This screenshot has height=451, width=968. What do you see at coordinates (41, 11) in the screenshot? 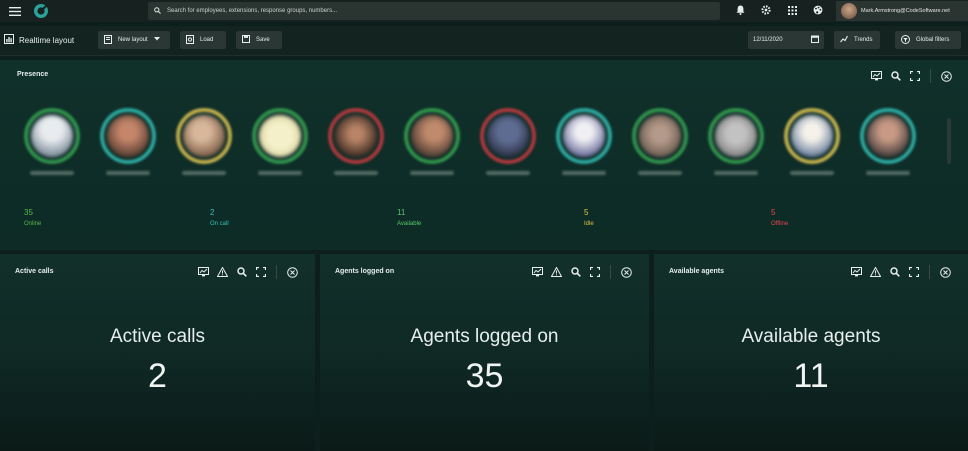
I see `app-logo-icon` at bounding box center [41, 11].